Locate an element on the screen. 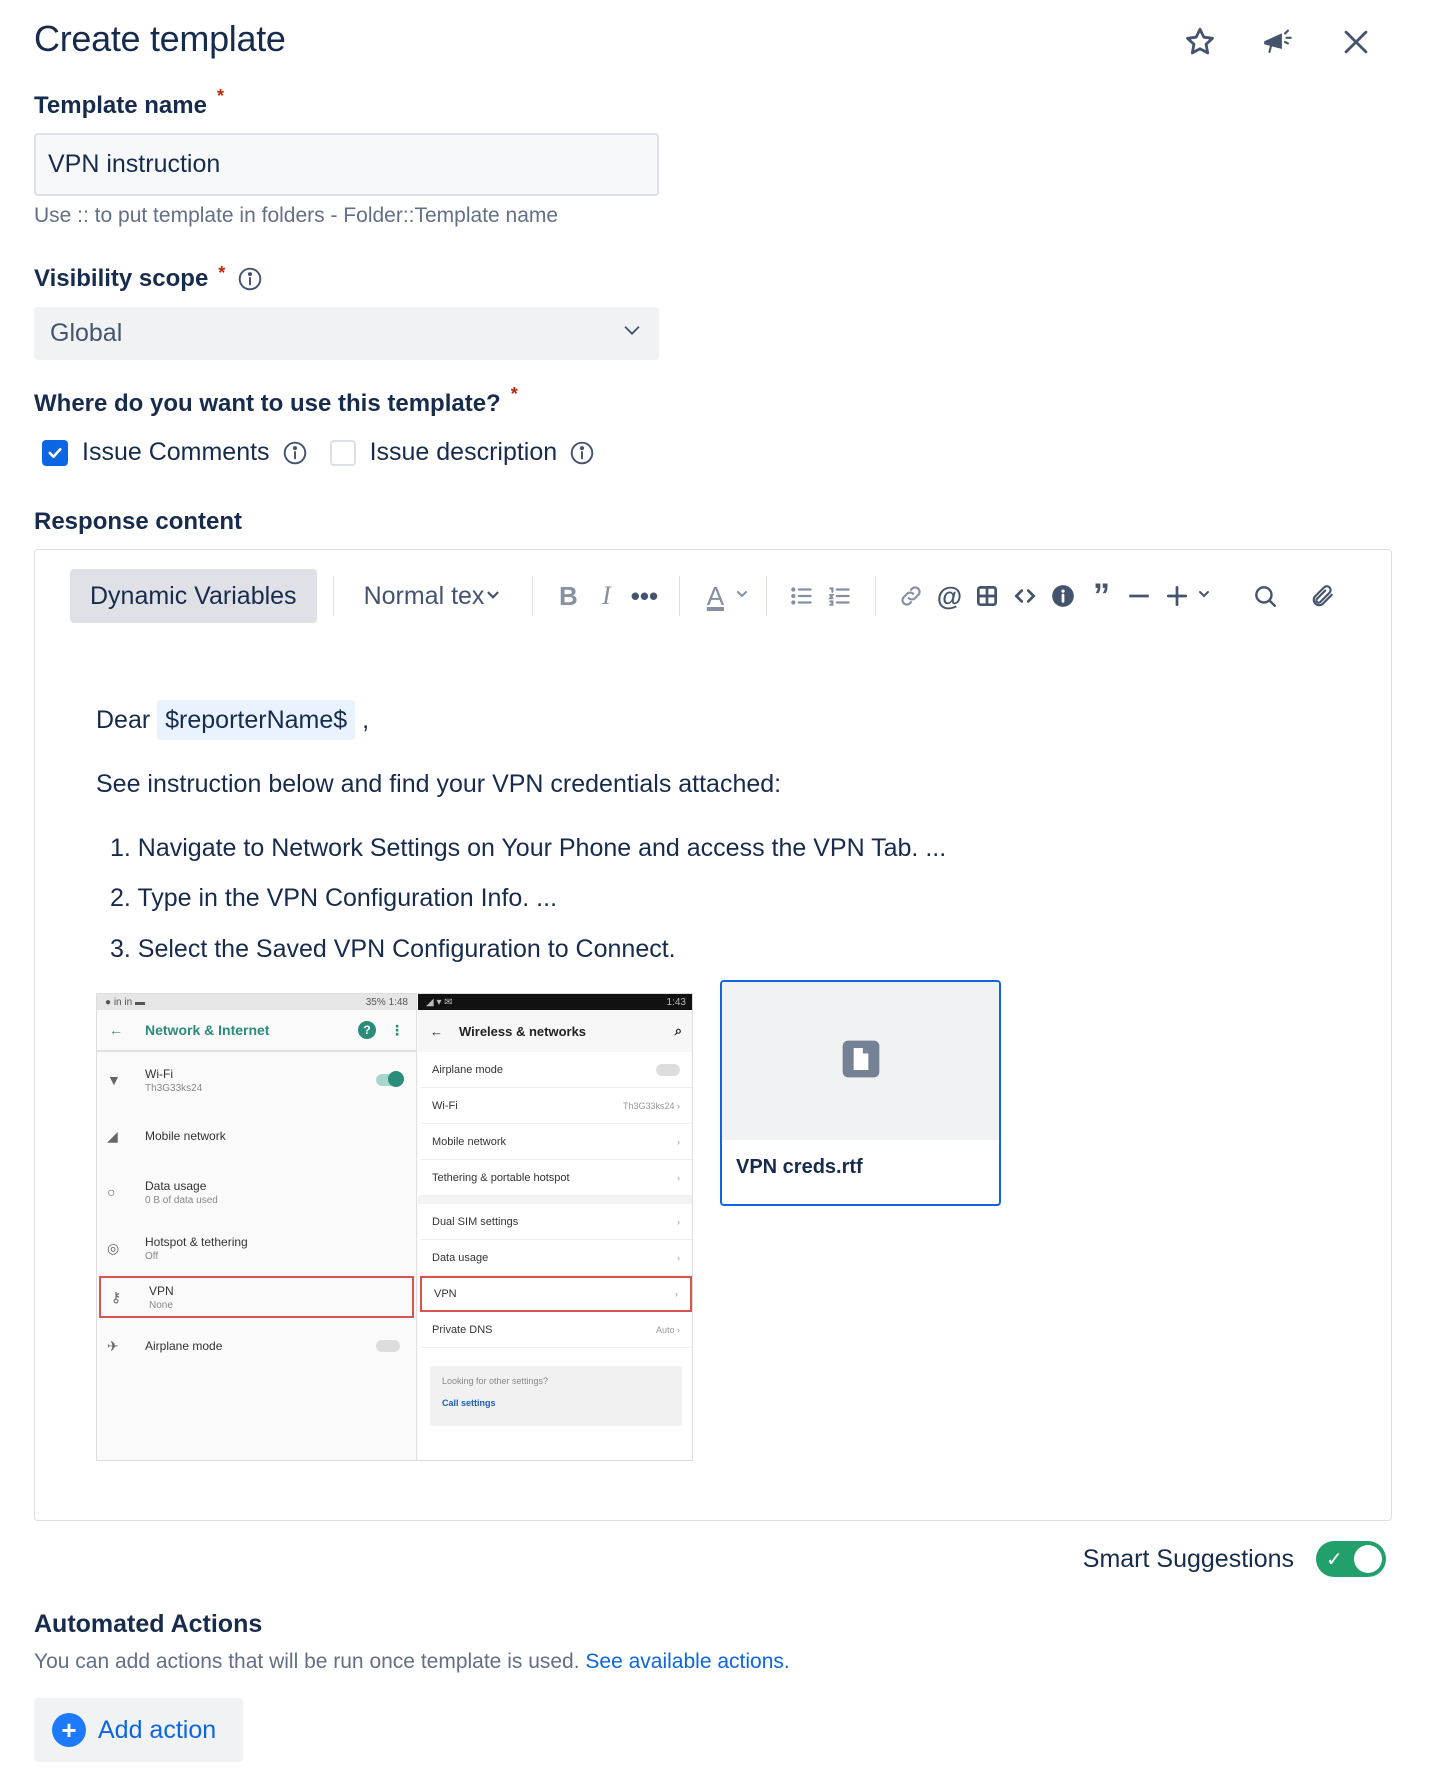 The image size is (1434, 1778). close-icon is located at coordinates (1356, 42).